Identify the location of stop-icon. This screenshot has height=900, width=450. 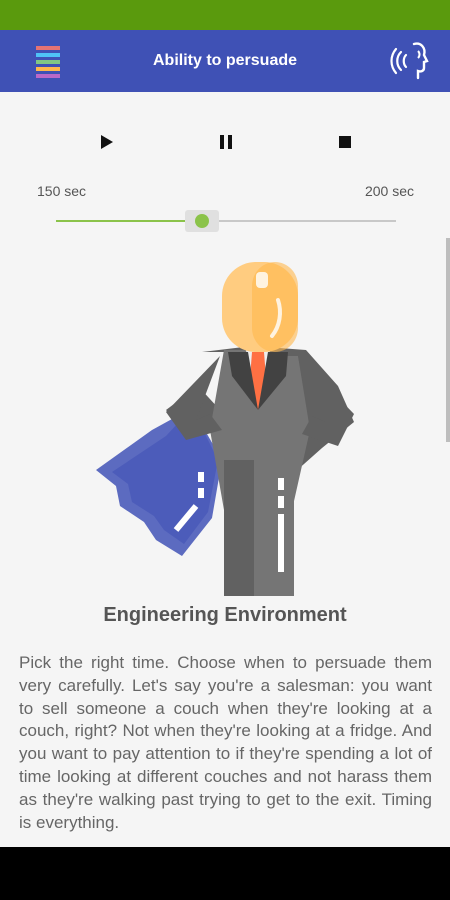
(345, 142).